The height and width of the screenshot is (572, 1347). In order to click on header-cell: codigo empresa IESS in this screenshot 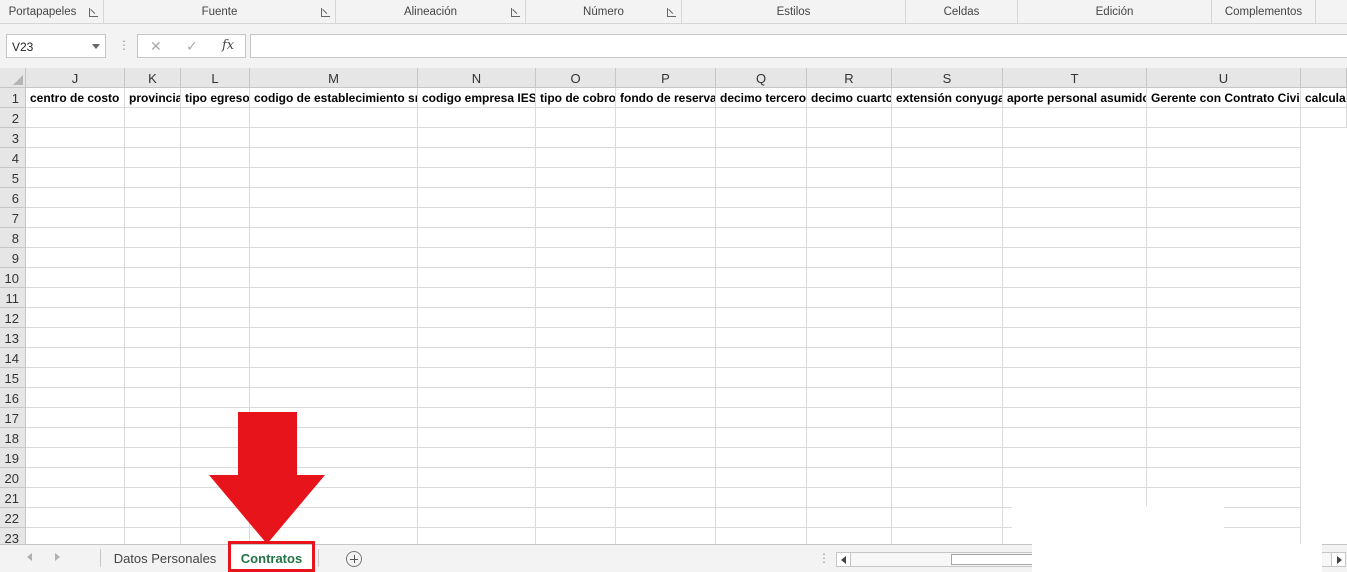, I will do `click(477, 98)`.